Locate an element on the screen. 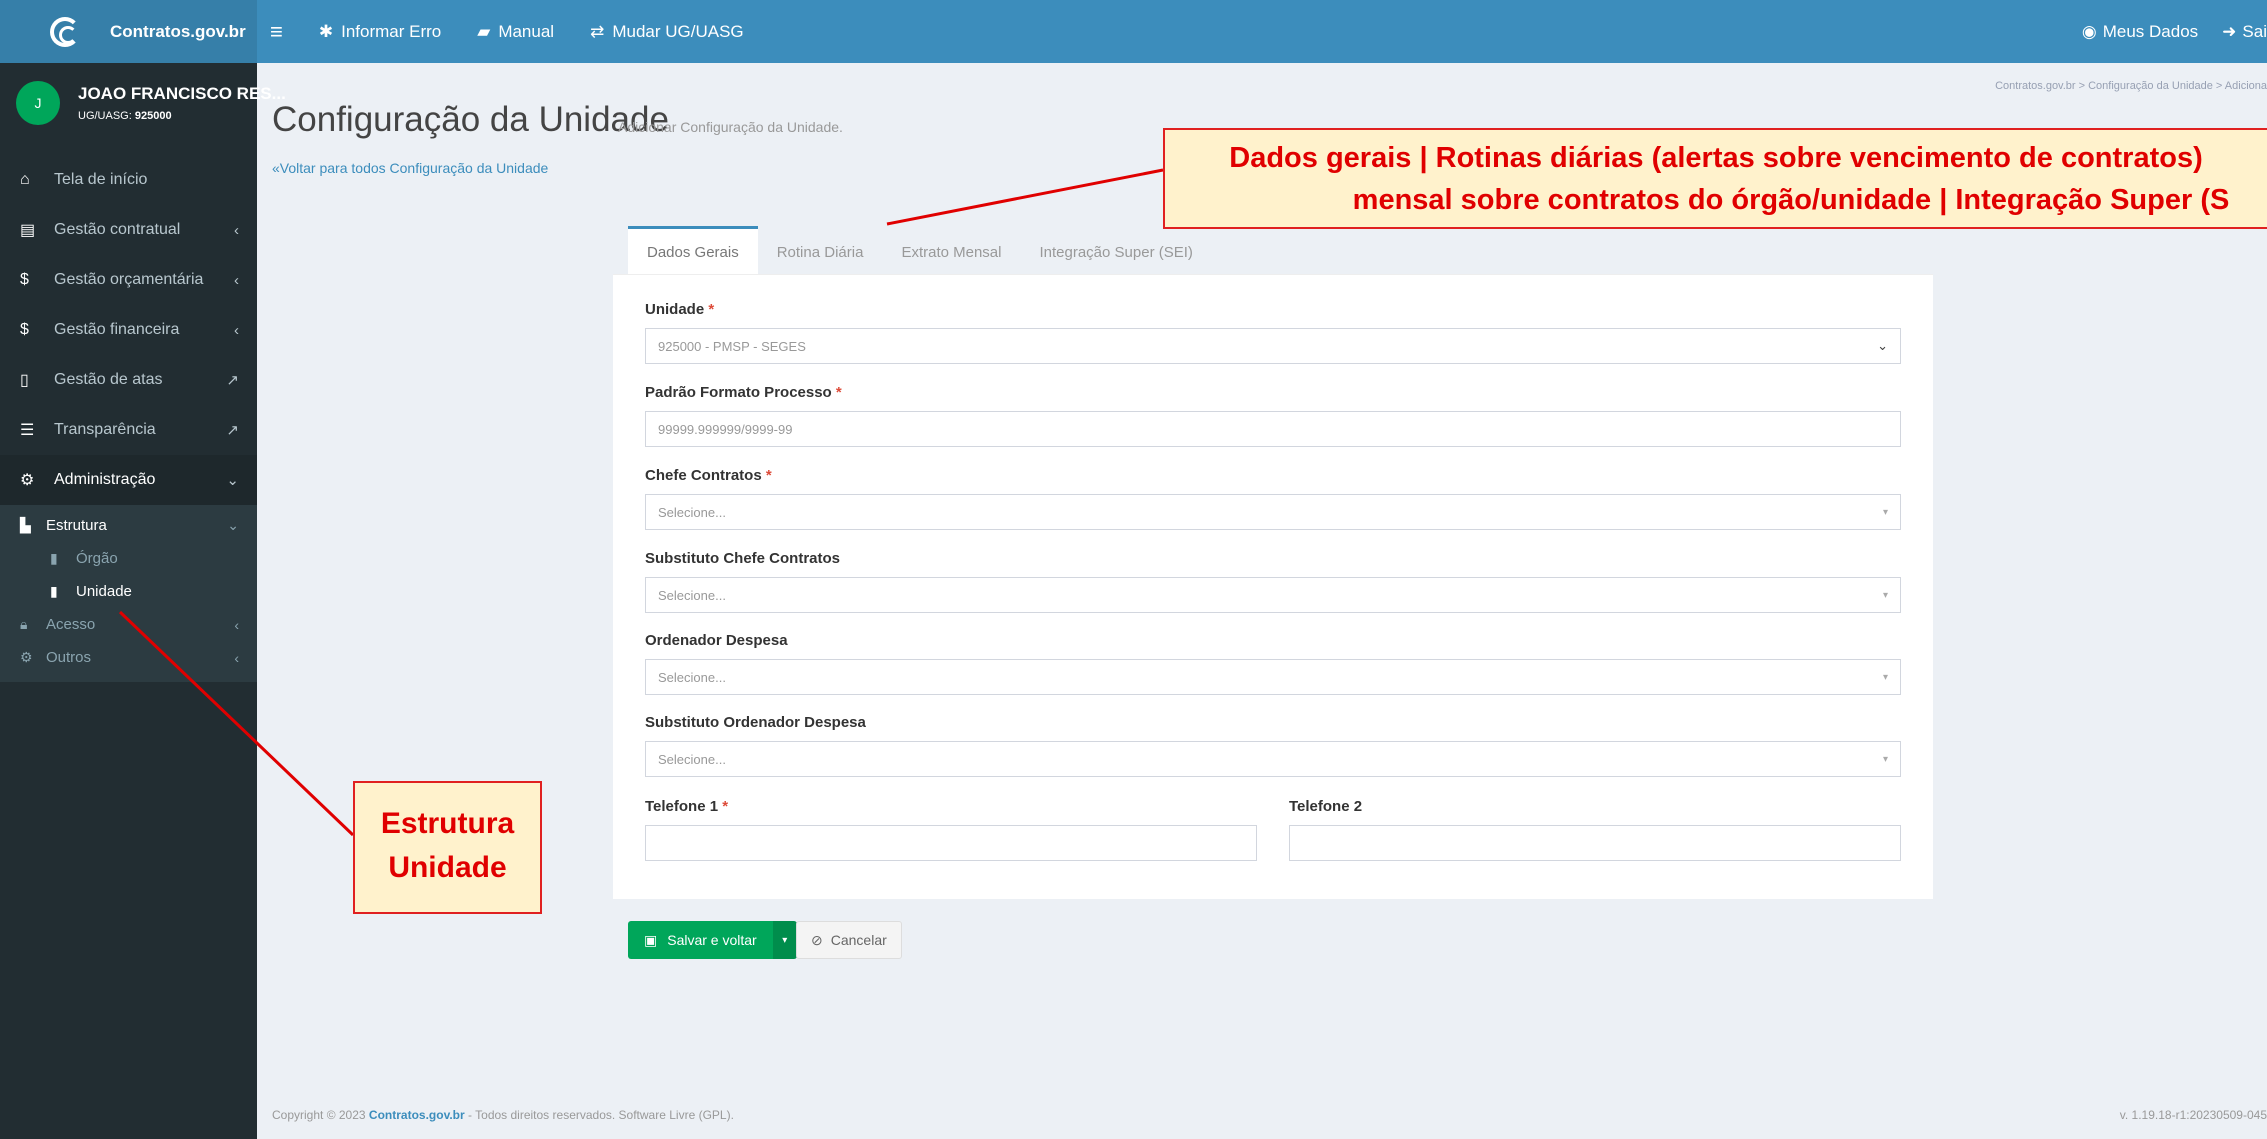 The image size is (2267, 1139). save-options-dropdown: ▾ is located at coordinates (784, 940).